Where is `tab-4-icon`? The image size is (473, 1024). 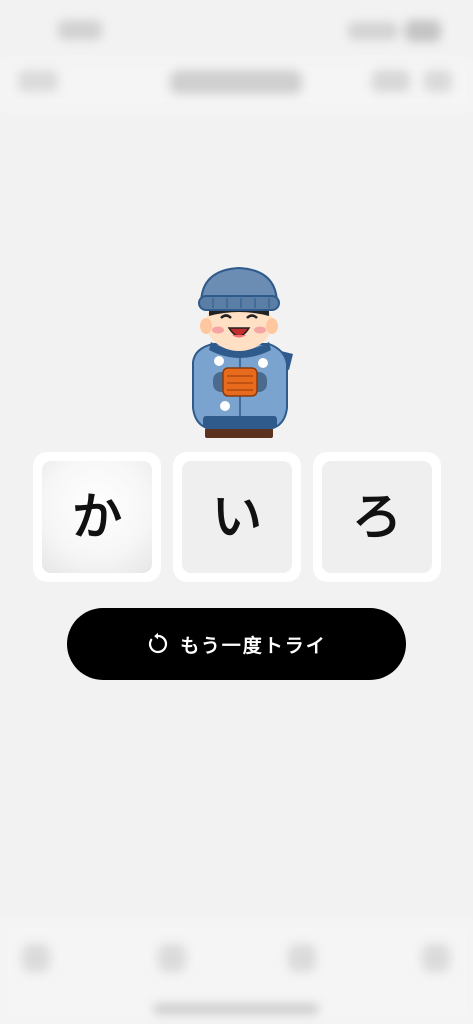 tab-4-icon is located at coordinates (436, 958).